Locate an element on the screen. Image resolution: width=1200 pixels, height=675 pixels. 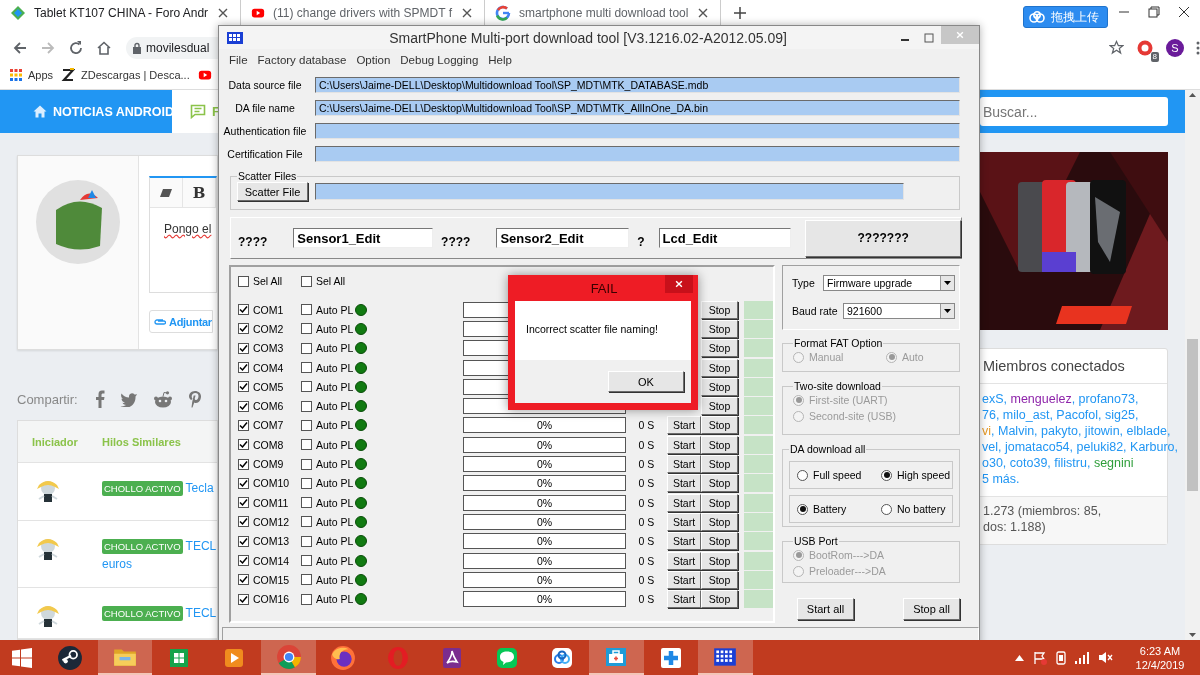
field-label: Baud rate is located at coordinates (815, 311).